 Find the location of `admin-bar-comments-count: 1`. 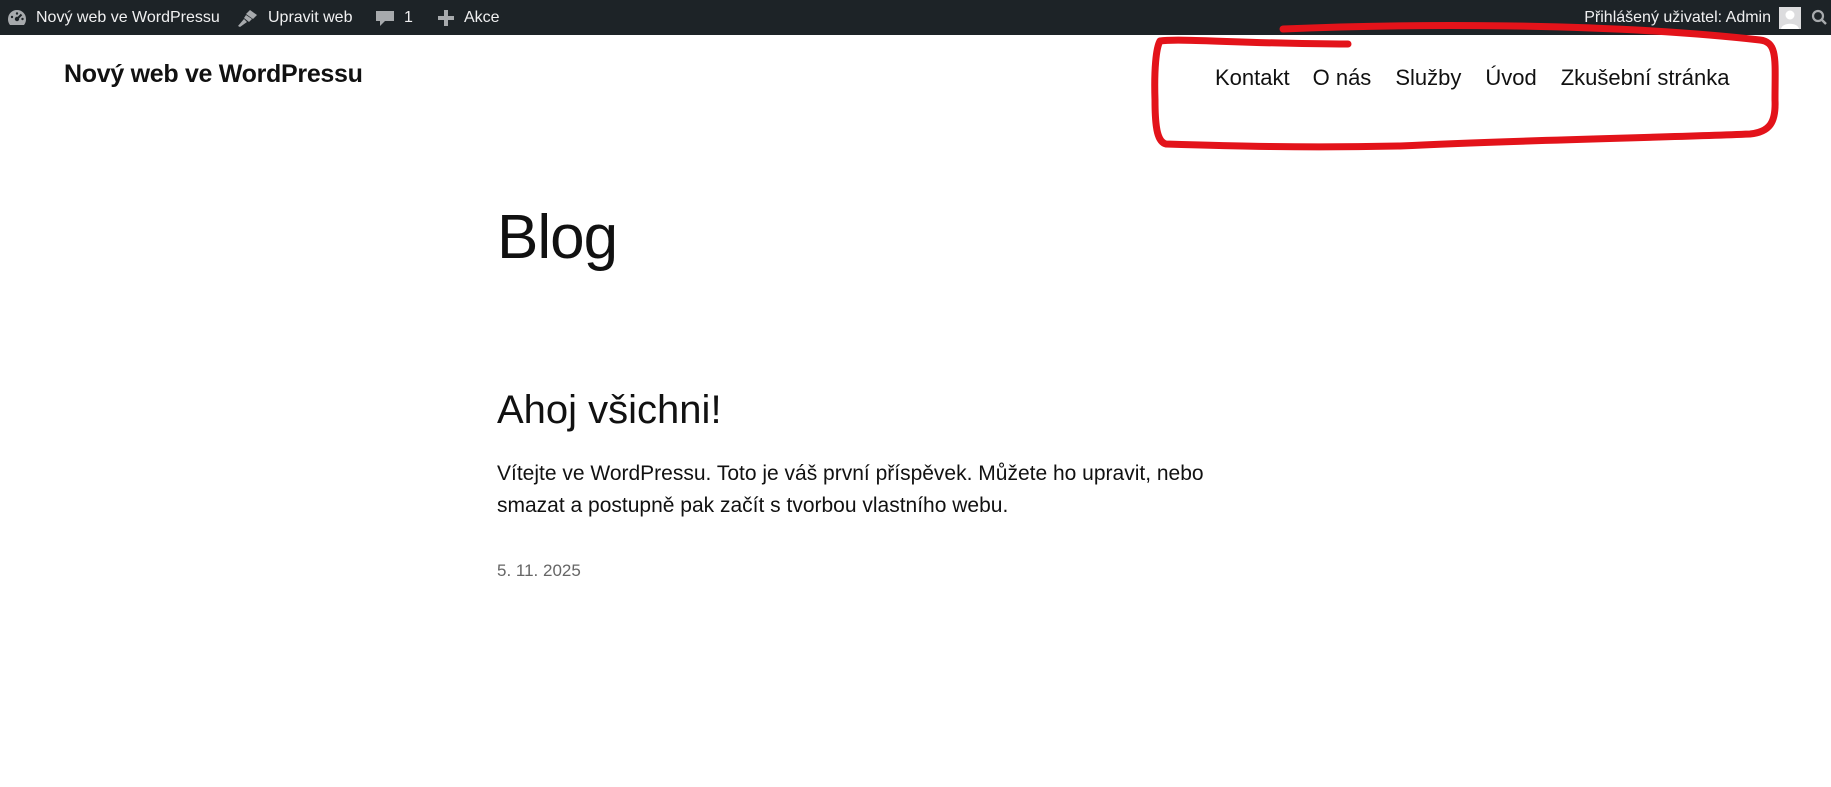

admin-bar-comments-count: 1 is located at coordinates (408, 17).